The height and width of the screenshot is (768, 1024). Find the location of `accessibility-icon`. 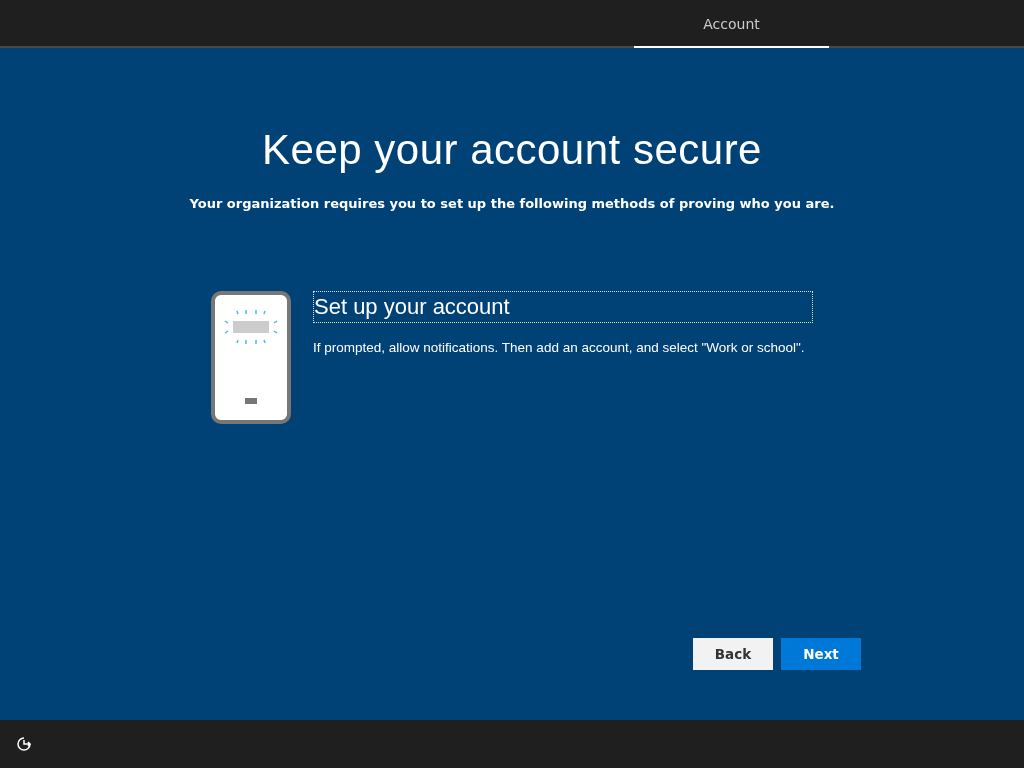

accessibility-icon is located at coordinates (24, 744).